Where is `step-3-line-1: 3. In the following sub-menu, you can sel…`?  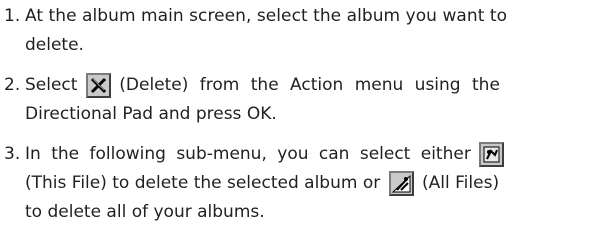
step-3-line-1: 3. In the following sub-menu, you can sel… is located at coordinates (296, 154).